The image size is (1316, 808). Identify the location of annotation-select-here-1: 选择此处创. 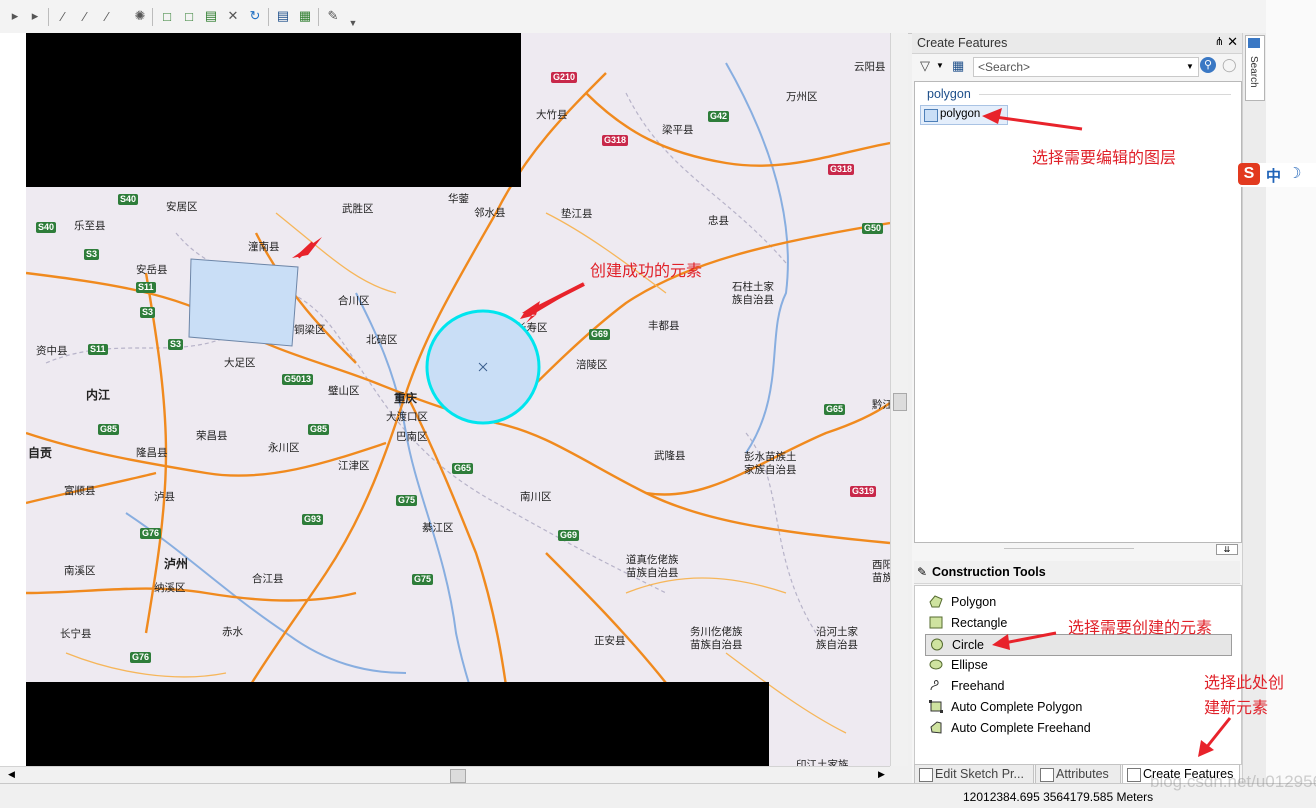
(1244, 683).